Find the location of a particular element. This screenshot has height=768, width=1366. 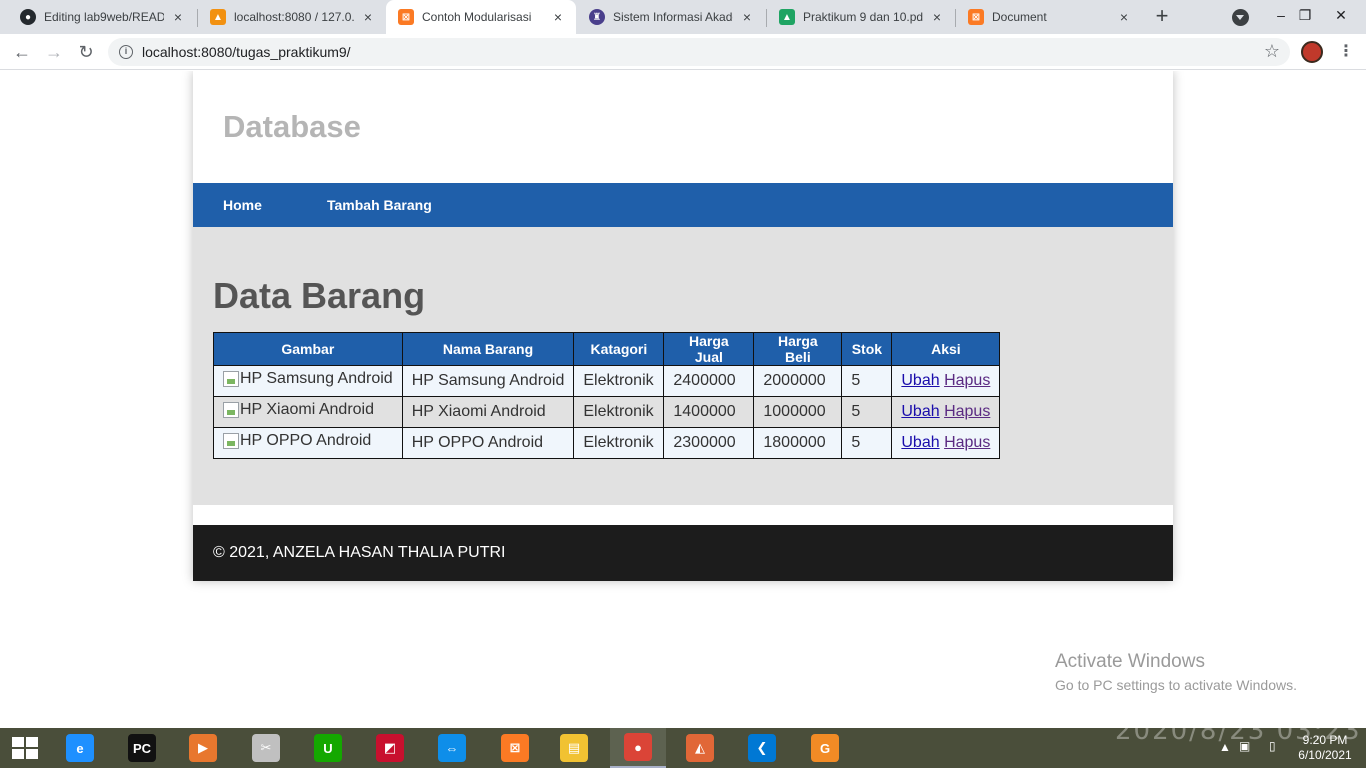

watermark-subtitle: Go to PC settings to activate Windows. is located at coordinates (1176, 685).